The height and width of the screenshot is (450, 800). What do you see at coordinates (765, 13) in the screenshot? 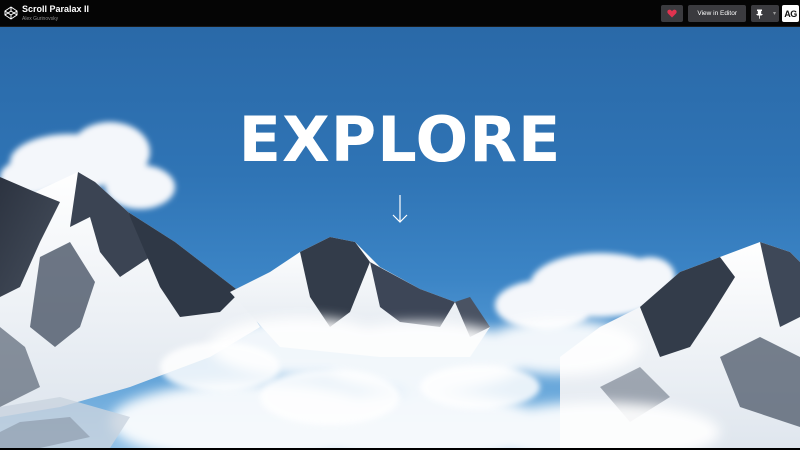
I see `pin-button: ▾` at bounding box center [765, 13].